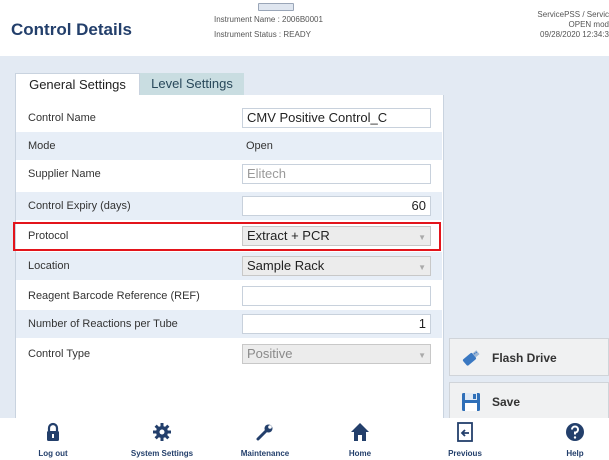 The height and width of the screenshot is (460, 609). What do you see at coordinates (229, 174) in the screenshot?
I see `row-supplier-name: Supplier Name Elitech` at bounding box center [229, 174].